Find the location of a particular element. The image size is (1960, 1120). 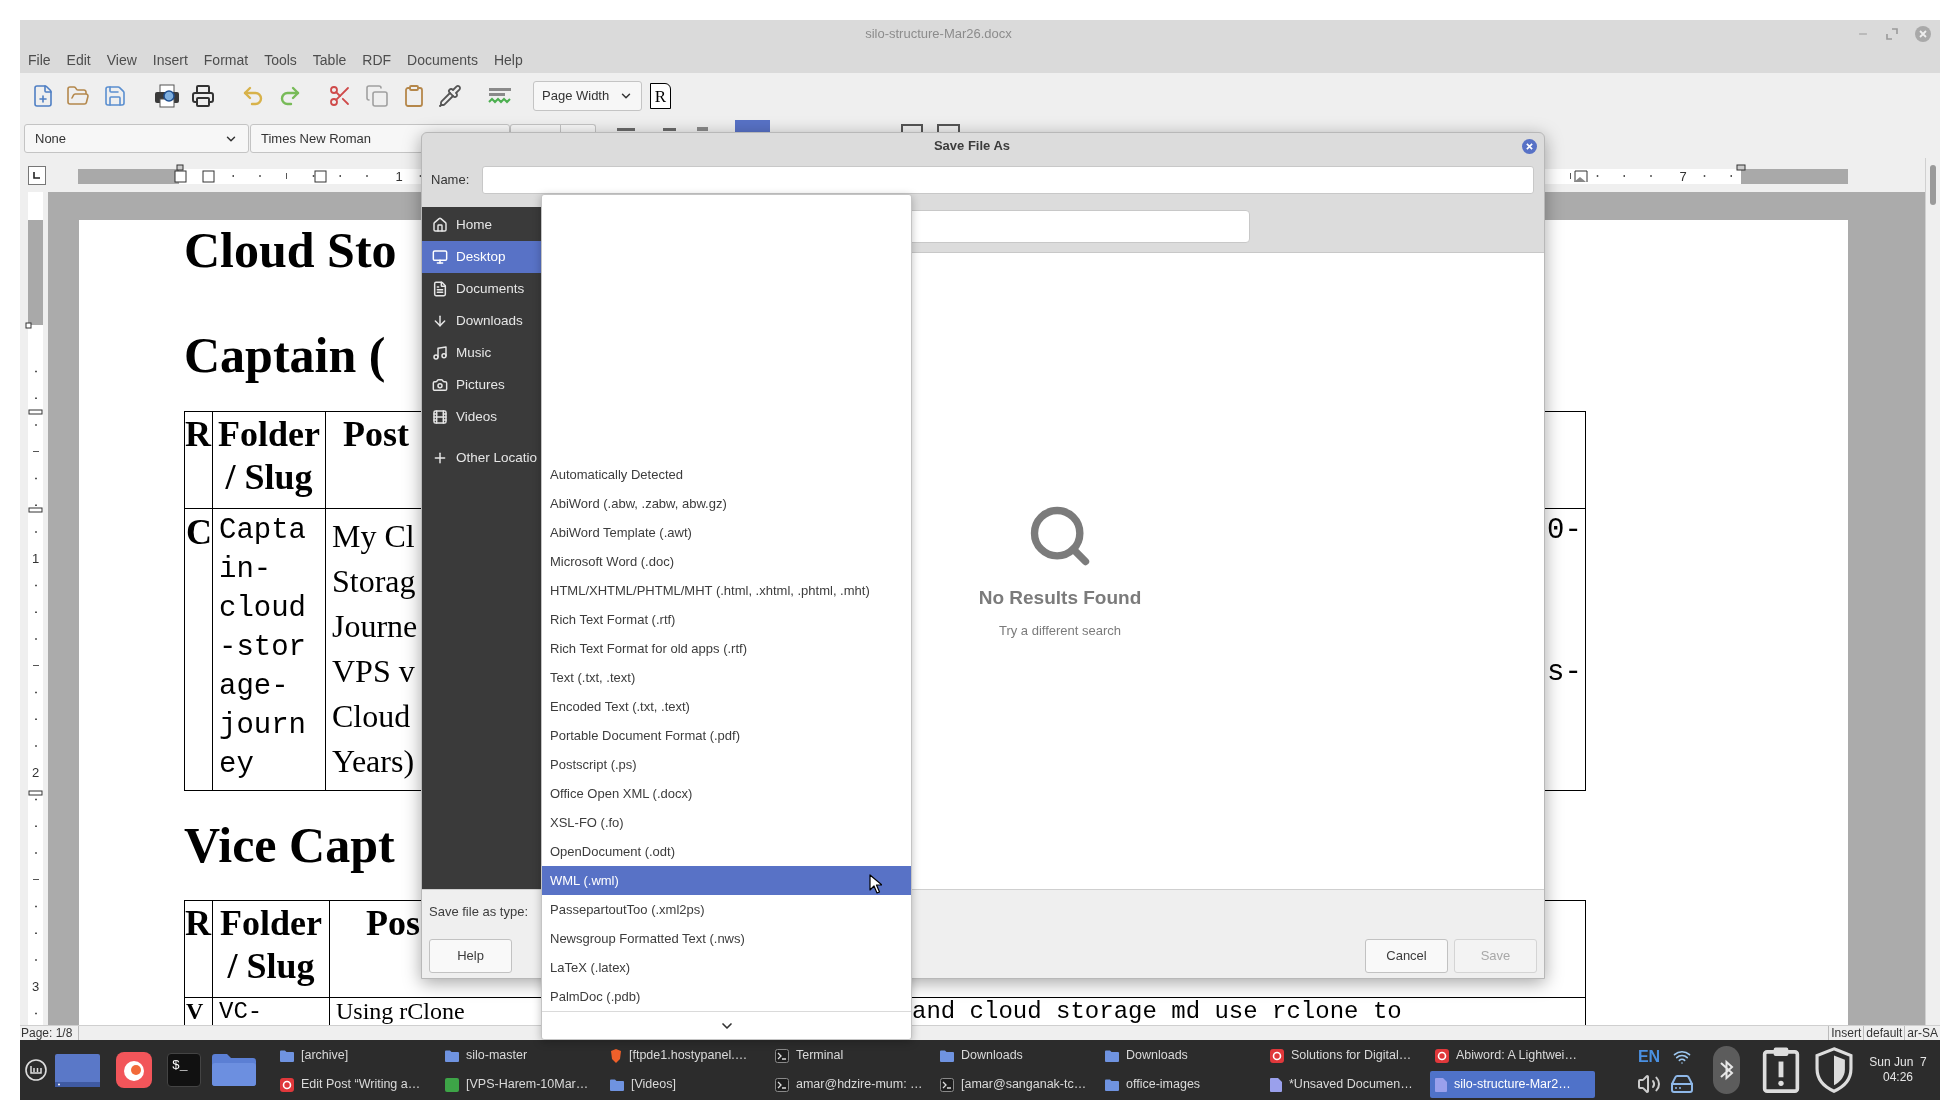

dialog-button: Cancel is located at coordinates (1406, 956).